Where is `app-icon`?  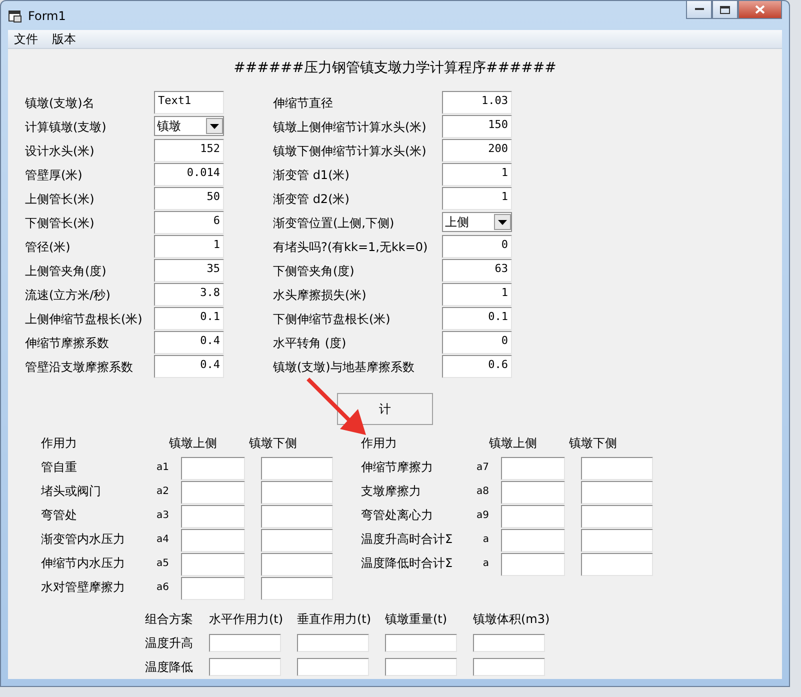 app-icon is located at coordinates (15, 15).